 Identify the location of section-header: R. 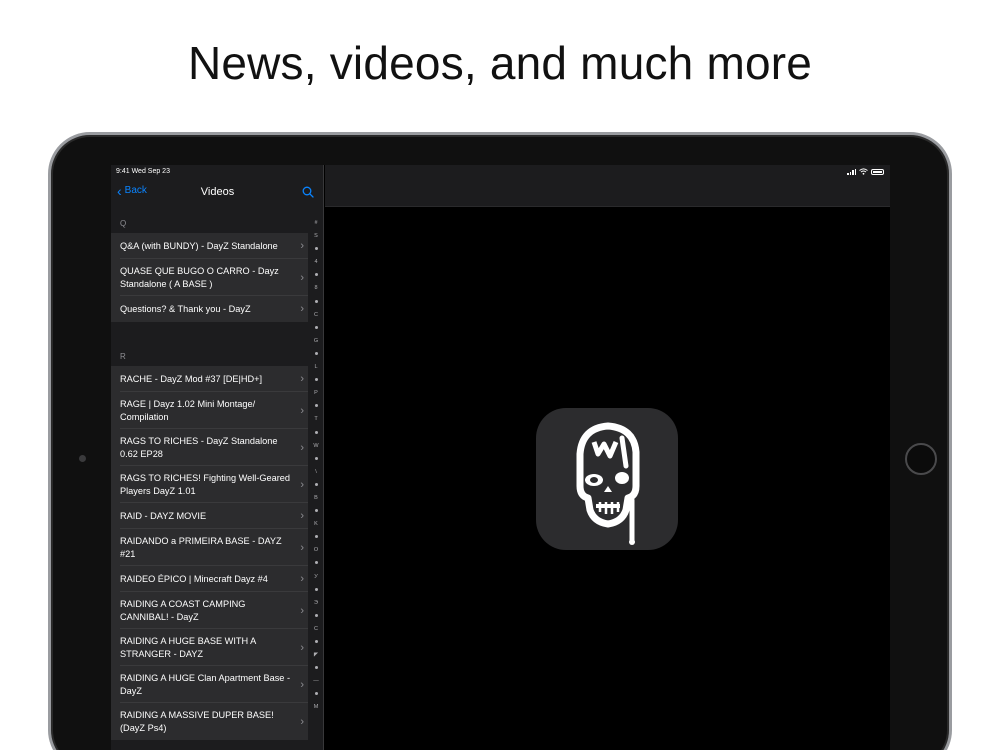
(123, 356).